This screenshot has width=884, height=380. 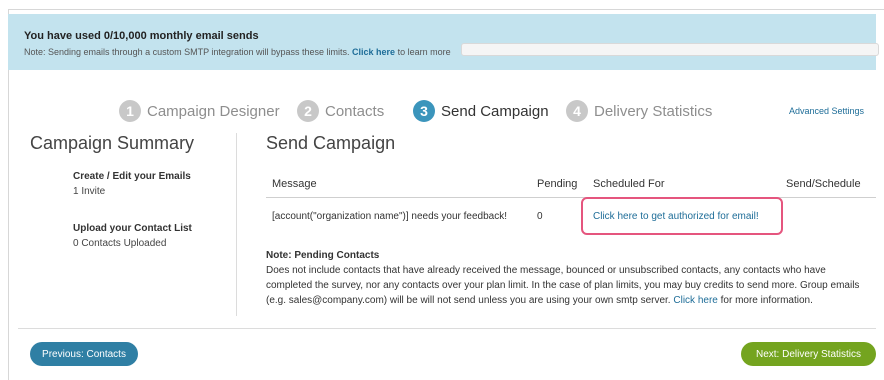 What do you see at coordinates (132, 176) in the screenshot?
I see `emails-heading: Create / Edit your Emails` at bounding box center [132, 176].